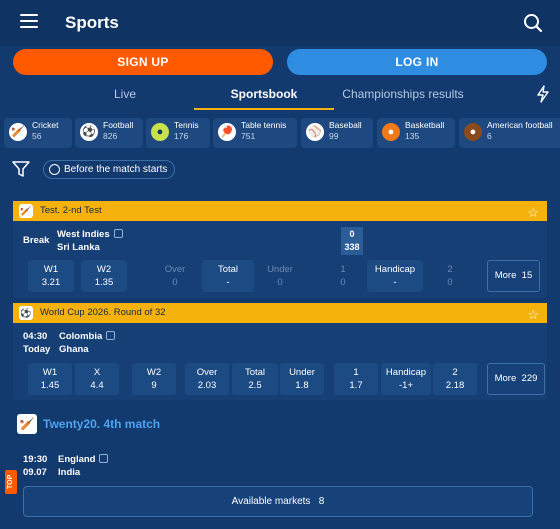 Image resolution: width=560 pixels, height=529 pixels. Describe the element at coordinates (473, 132) in the screenshot. I see `american-football-icon: ●` at that location.